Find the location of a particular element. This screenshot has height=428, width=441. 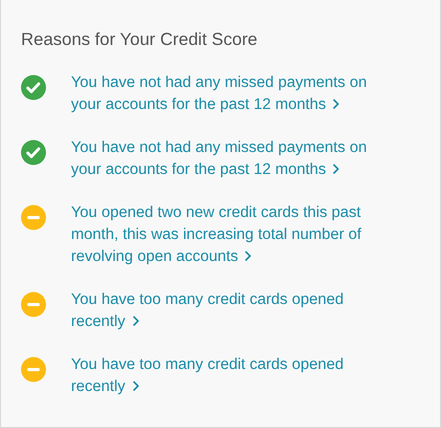

section-title: Reasons for Your Credit Score is located at coordinates (139, 39).